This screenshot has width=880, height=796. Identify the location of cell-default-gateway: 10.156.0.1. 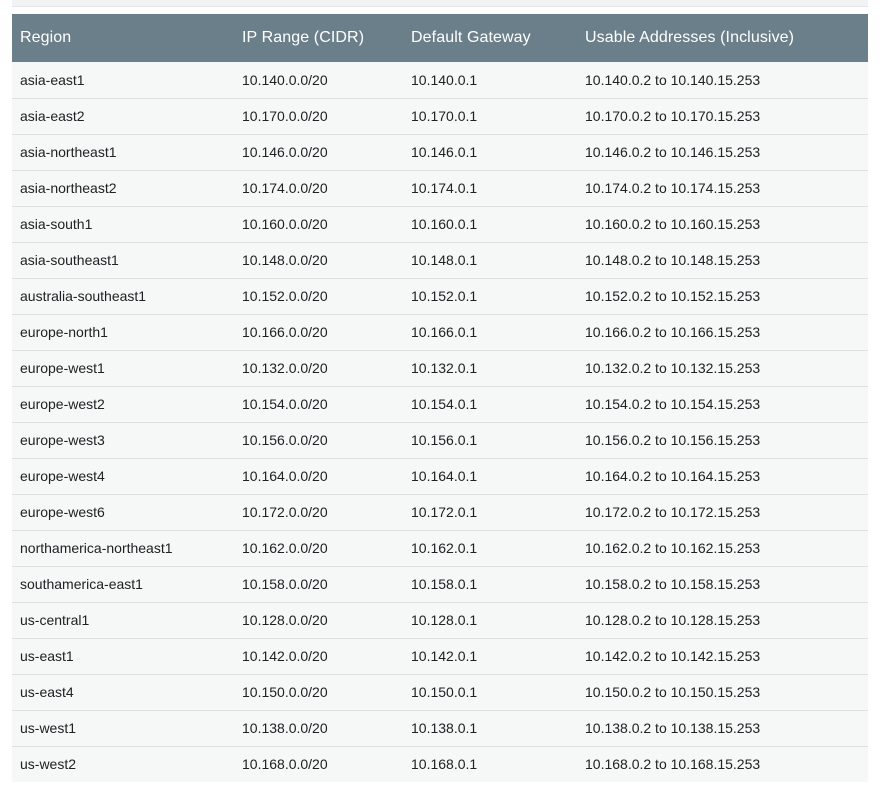
(444, 440).